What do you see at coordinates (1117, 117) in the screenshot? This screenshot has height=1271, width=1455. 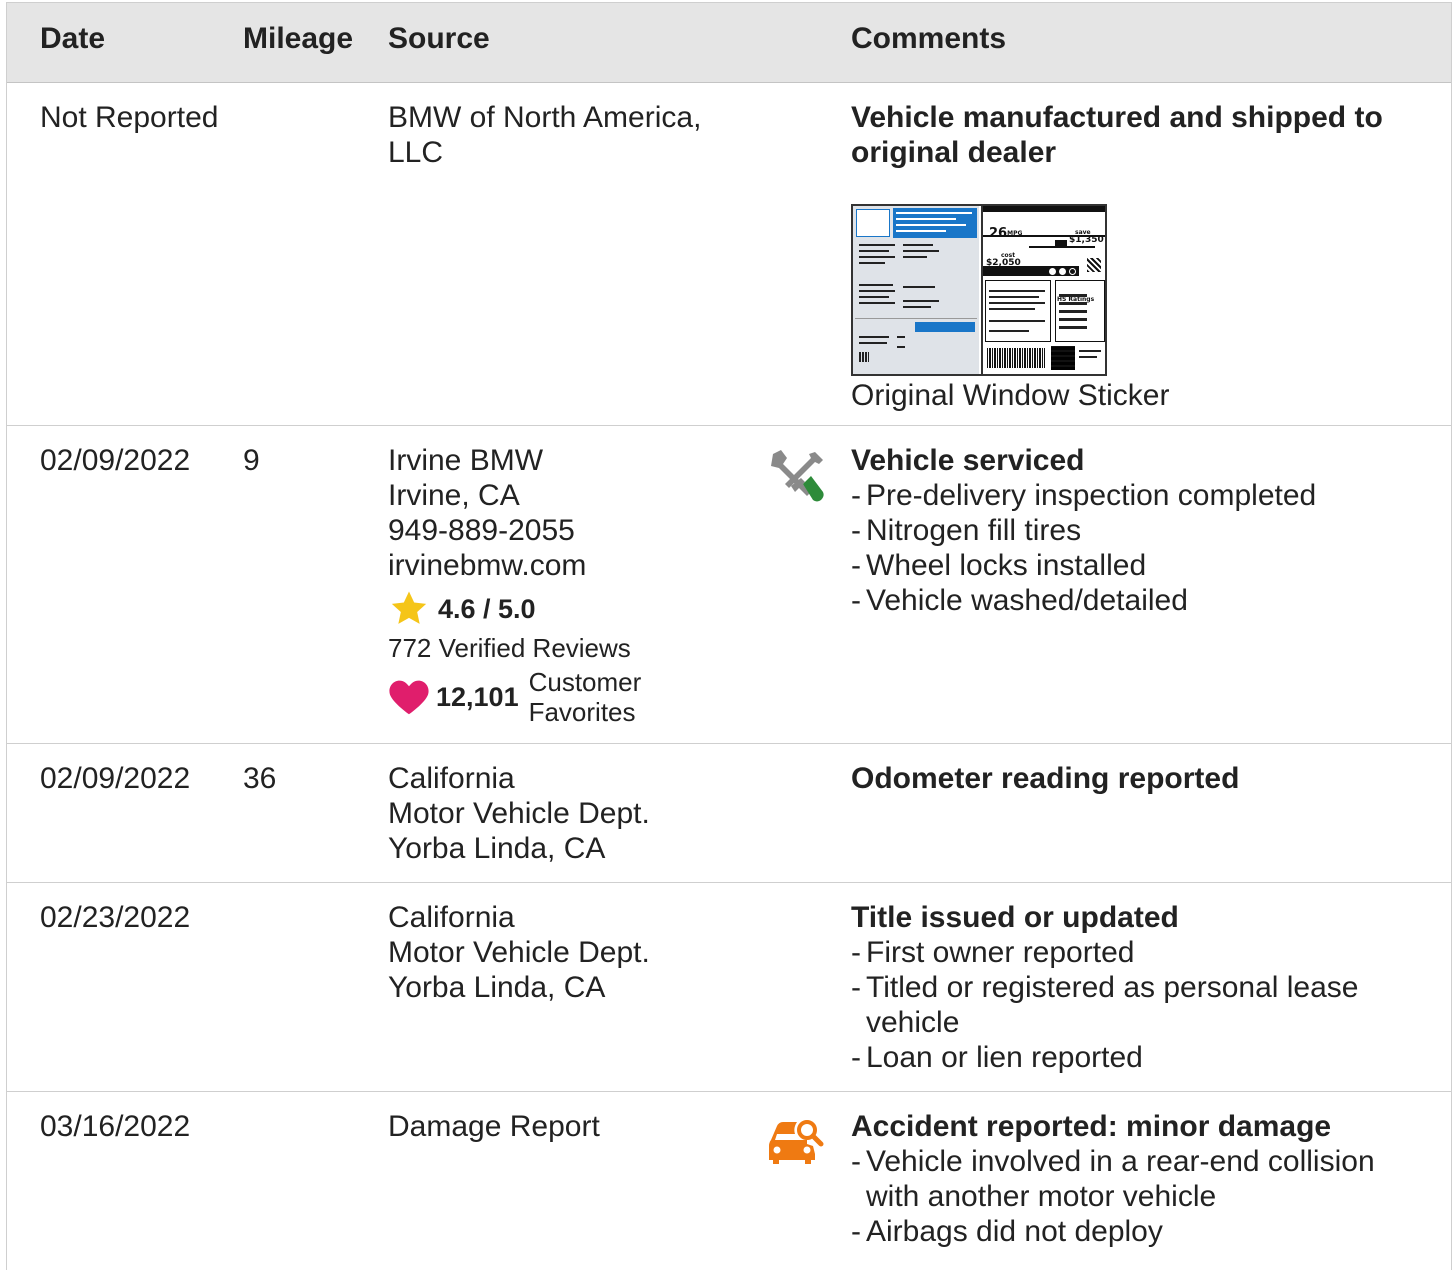 I see `comment-title-line: Vehicle manufactured and shipped to` at bounding box center [1117, 117].